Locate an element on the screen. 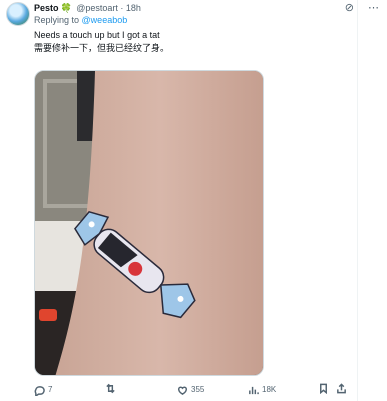 Image resolution: width=387 pixels, height=401 pixels. action-bar: 7 355 18K is located at coordinates (205, 390).